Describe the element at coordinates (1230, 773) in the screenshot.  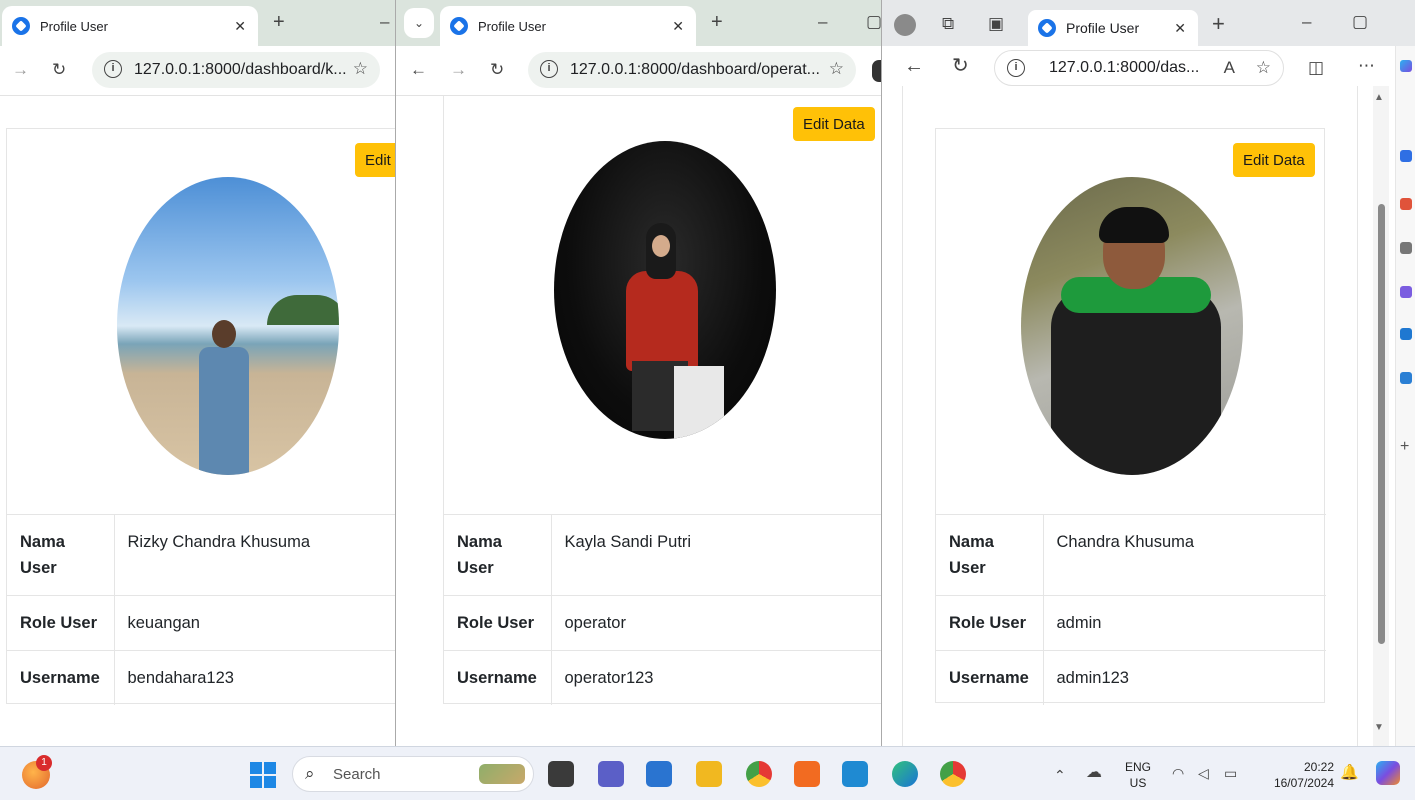
I see `battery-icon: ▭` at that location.